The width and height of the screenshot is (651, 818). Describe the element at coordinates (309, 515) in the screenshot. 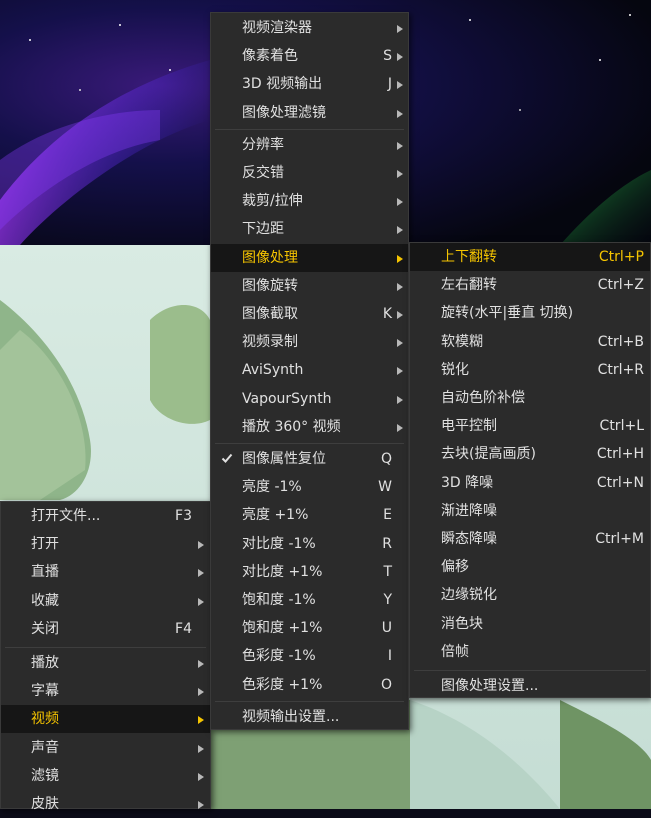

I see `menu_video-item-17: 亮度 +1% E` at that location.